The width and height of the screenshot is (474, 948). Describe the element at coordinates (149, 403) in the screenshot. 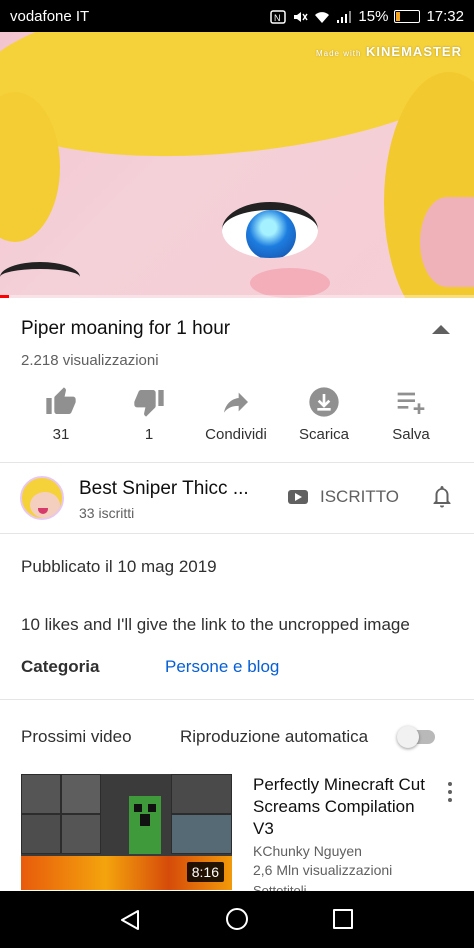

I see `thumbs-down-icon` at that location.